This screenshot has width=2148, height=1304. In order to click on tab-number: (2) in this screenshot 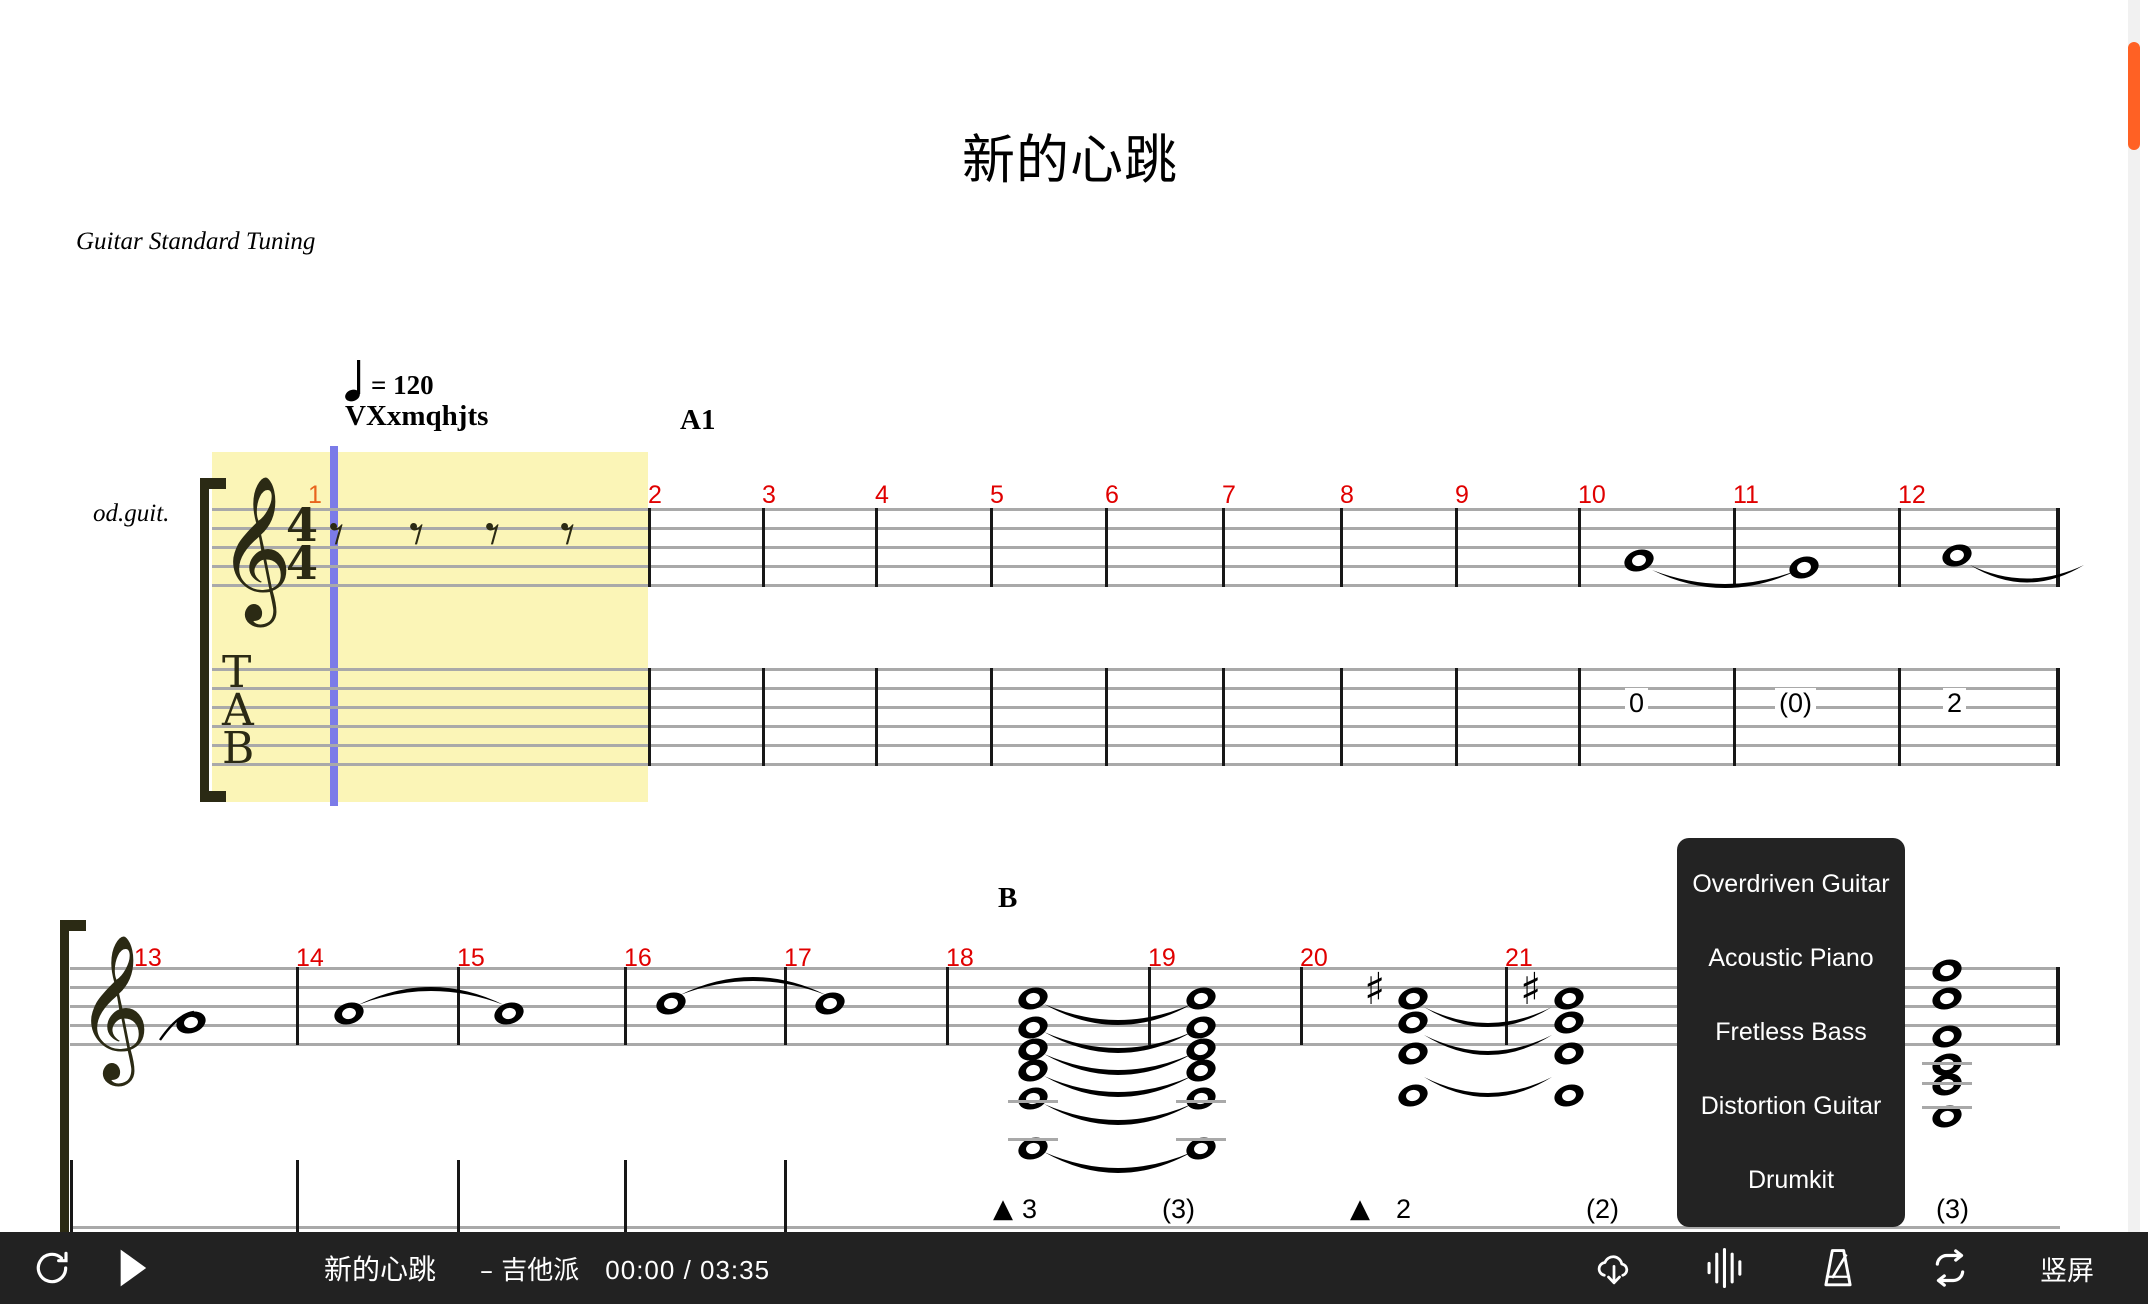, I will do `click(1602, 1209)`.